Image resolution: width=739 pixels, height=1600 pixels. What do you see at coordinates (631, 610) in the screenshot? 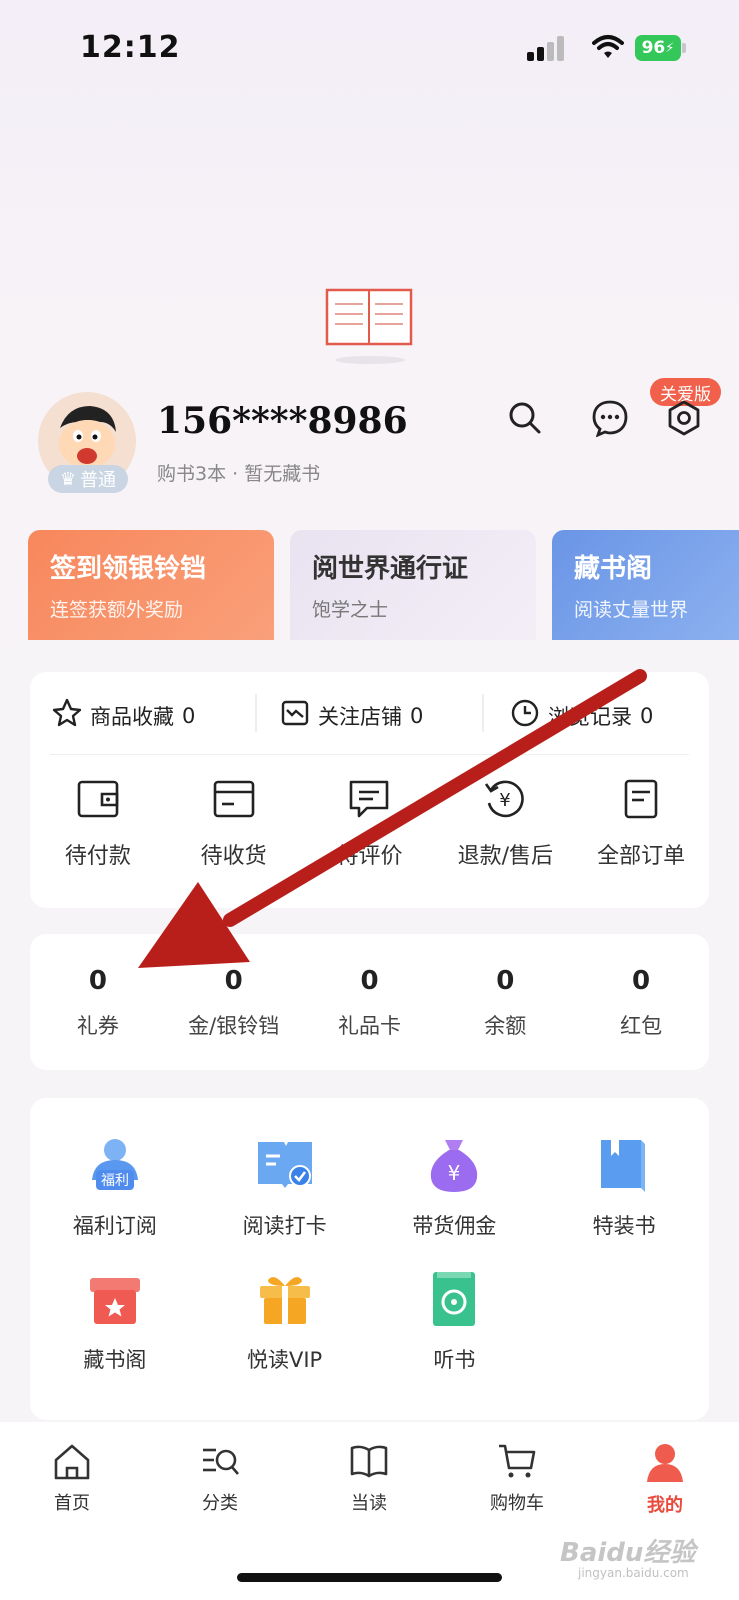
I see `promo-subtitle: 阅读丈量世界` at bounding box center [631, 610].